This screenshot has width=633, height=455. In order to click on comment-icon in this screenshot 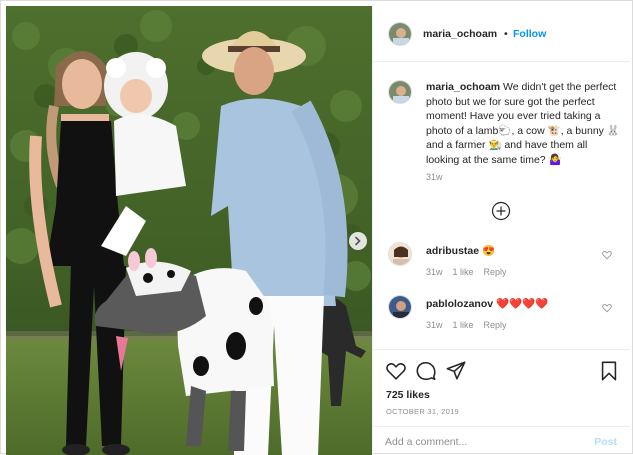, I will do `click(426, 371)`.